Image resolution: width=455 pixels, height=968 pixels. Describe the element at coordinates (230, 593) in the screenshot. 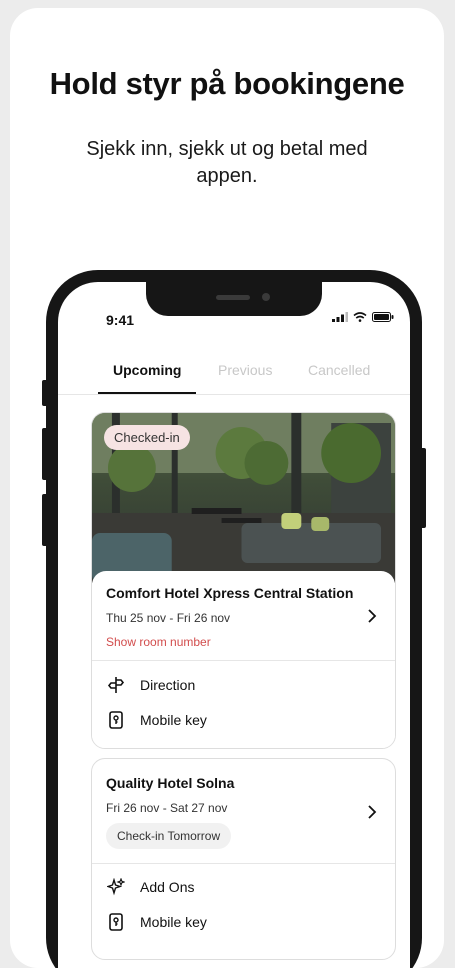

I see `hotel-name: Comfort Hotel Xpress Central Station` at that location.